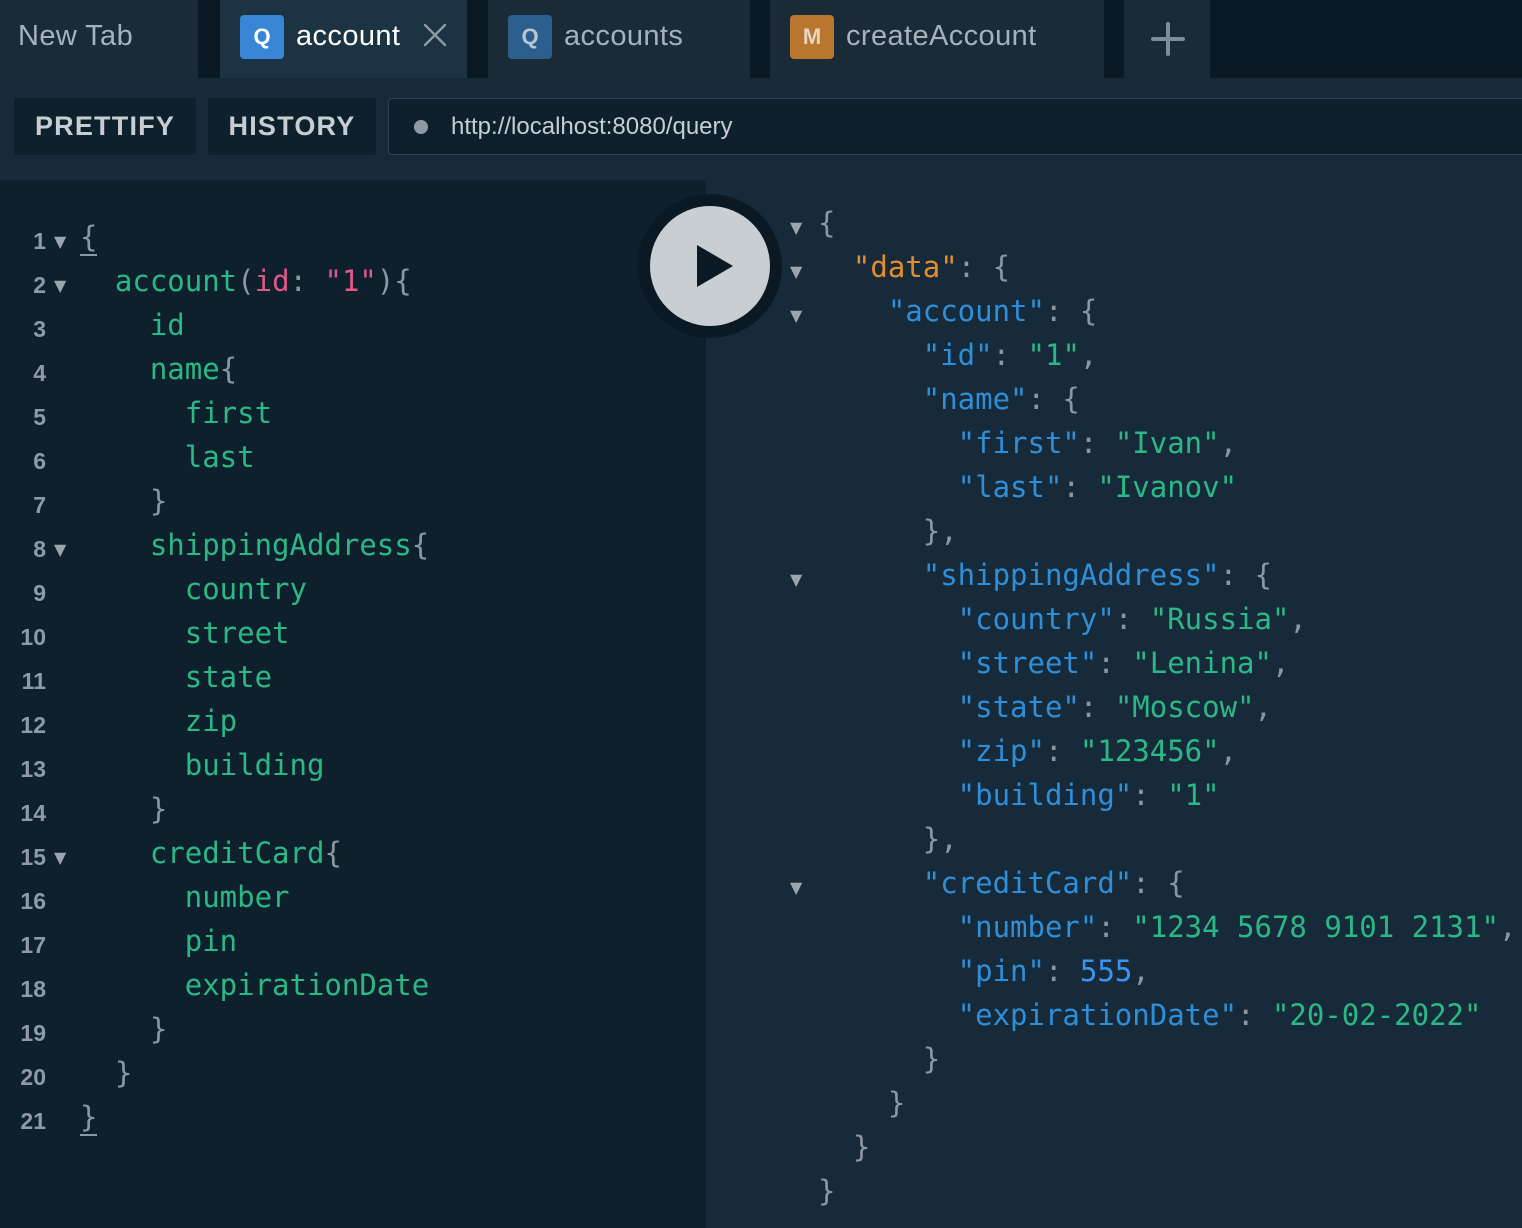  I want to click on result-line: "zip": "123456",, so click(1114, 756).